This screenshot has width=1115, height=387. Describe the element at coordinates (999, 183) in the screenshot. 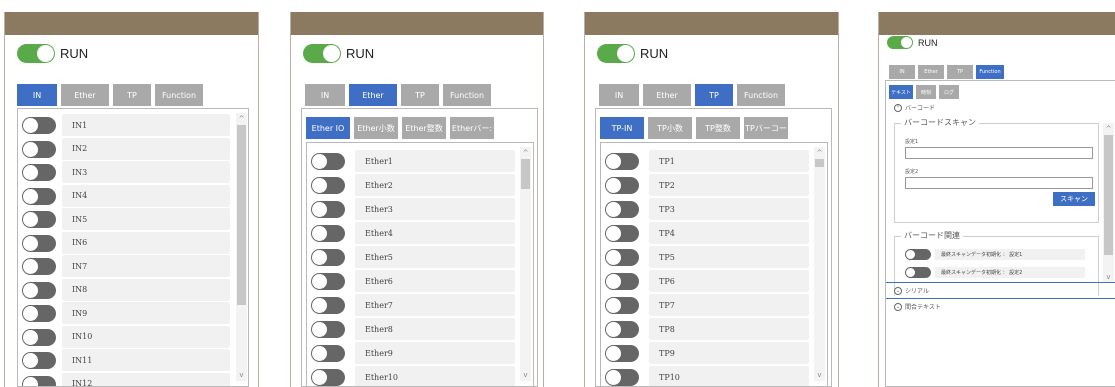

I see `setting2-input` at that location.